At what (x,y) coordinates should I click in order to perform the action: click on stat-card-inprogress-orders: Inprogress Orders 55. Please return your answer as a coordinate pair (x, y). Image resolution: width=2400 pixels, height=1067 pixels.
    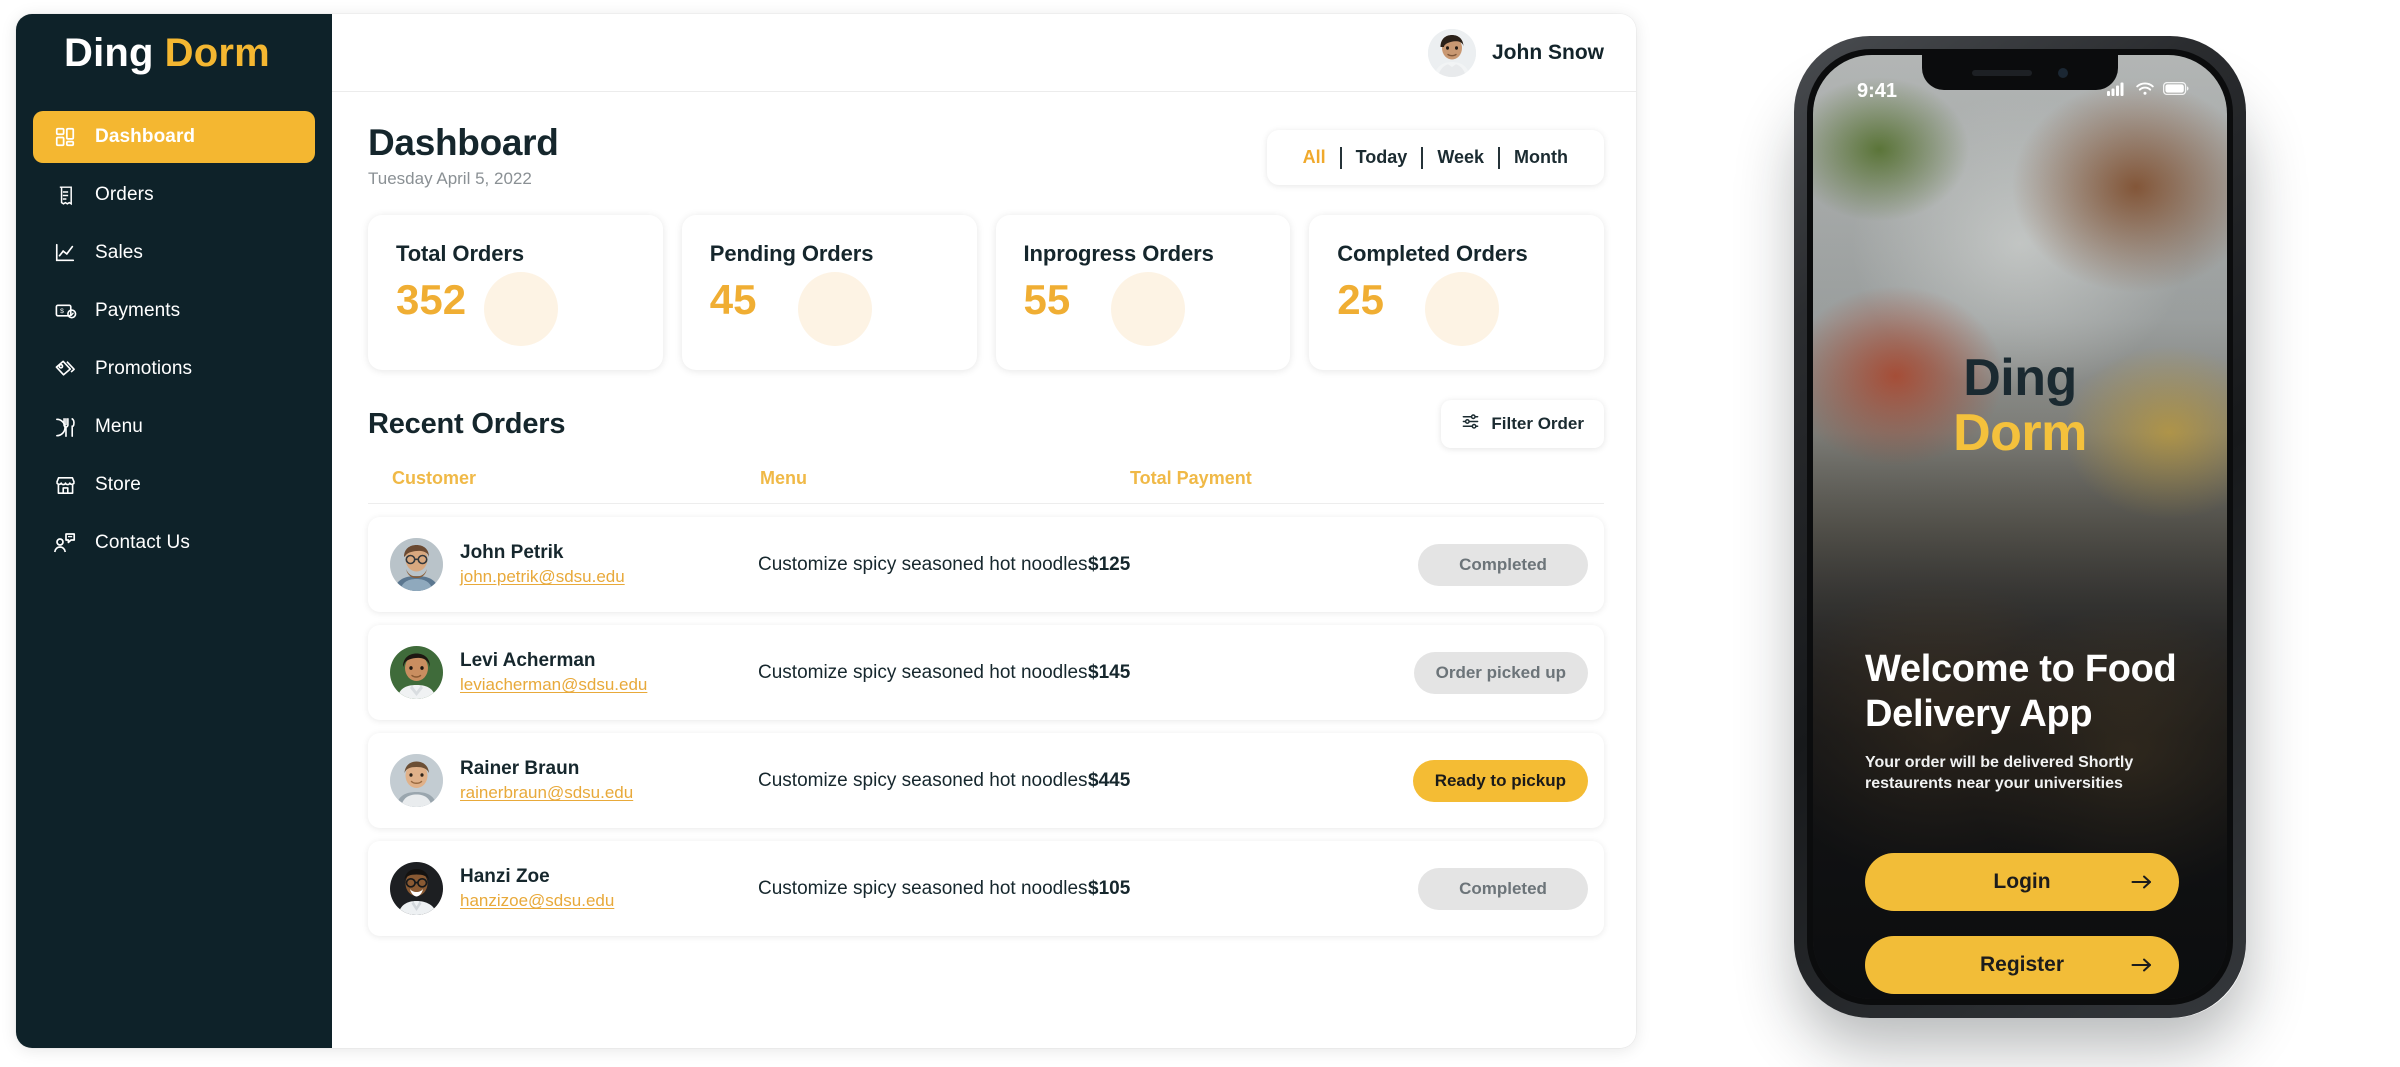
    Looking at the image, I should click on (1143, 293).